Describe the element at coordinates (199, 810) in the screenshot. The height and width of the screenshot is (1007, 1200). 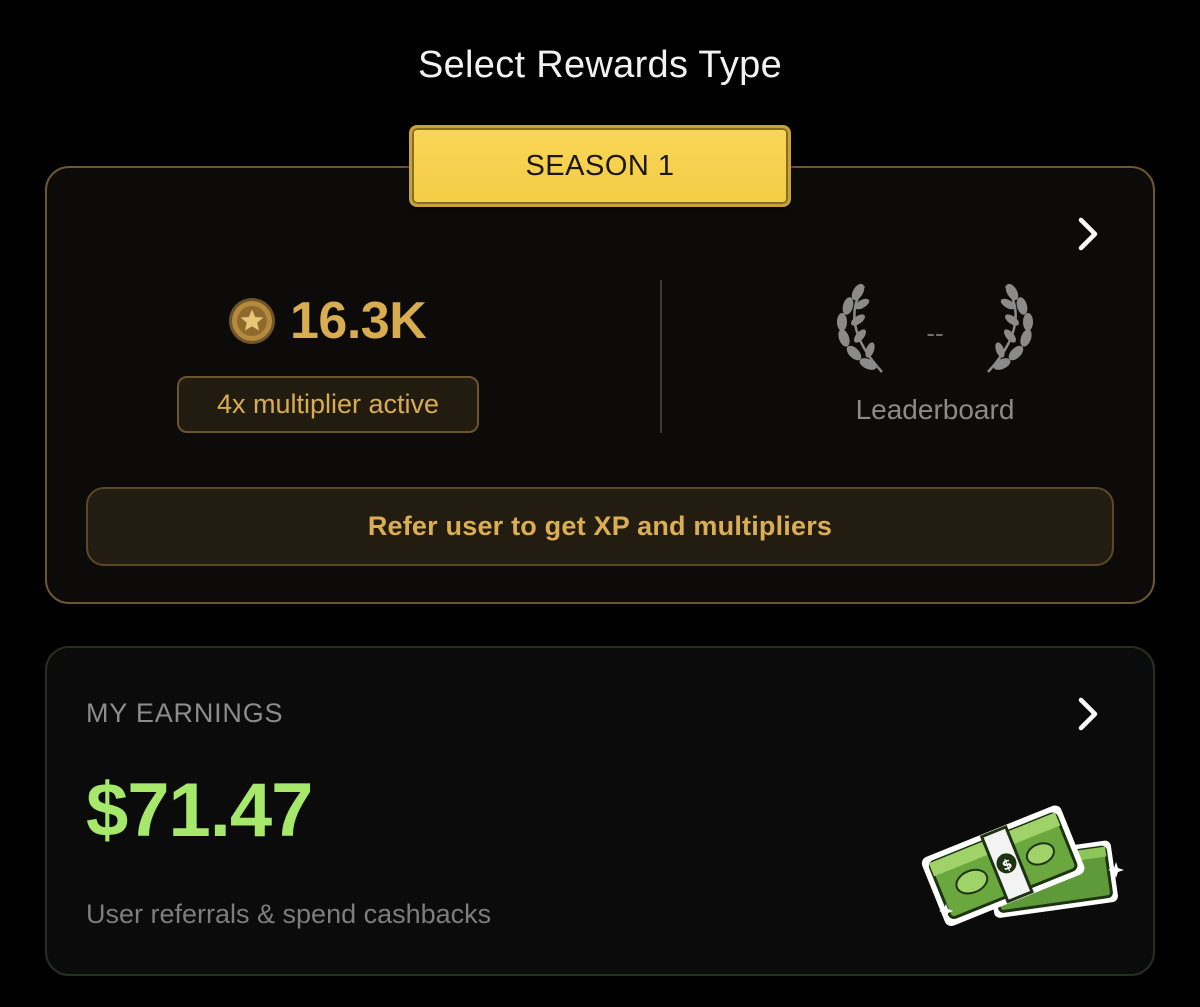
I see `earnings-amount: $71.47` at that location.